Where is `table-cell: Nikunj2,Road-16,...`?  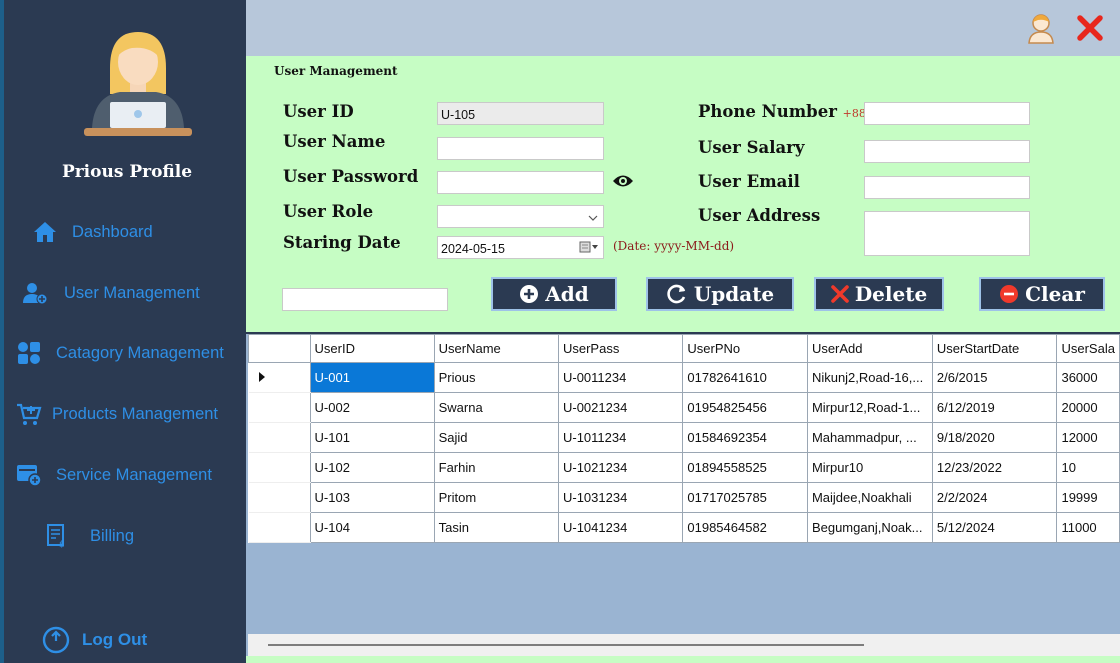
table-cell: Nikunj2,Road-16,... is located at coordinates (869, 377).